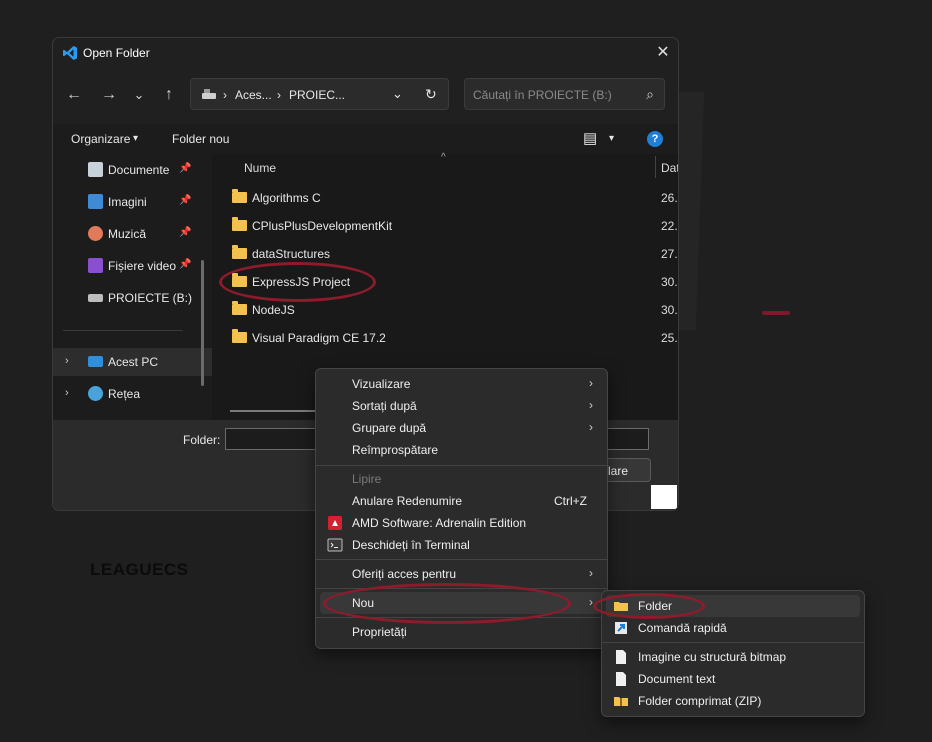 Image resolution: width=932 pixels, height=742 pixels. What do you see at coordinates (273, 411) in the screenshot?
I see `horizontal-scrollbar` at bounding box center [273, 411].